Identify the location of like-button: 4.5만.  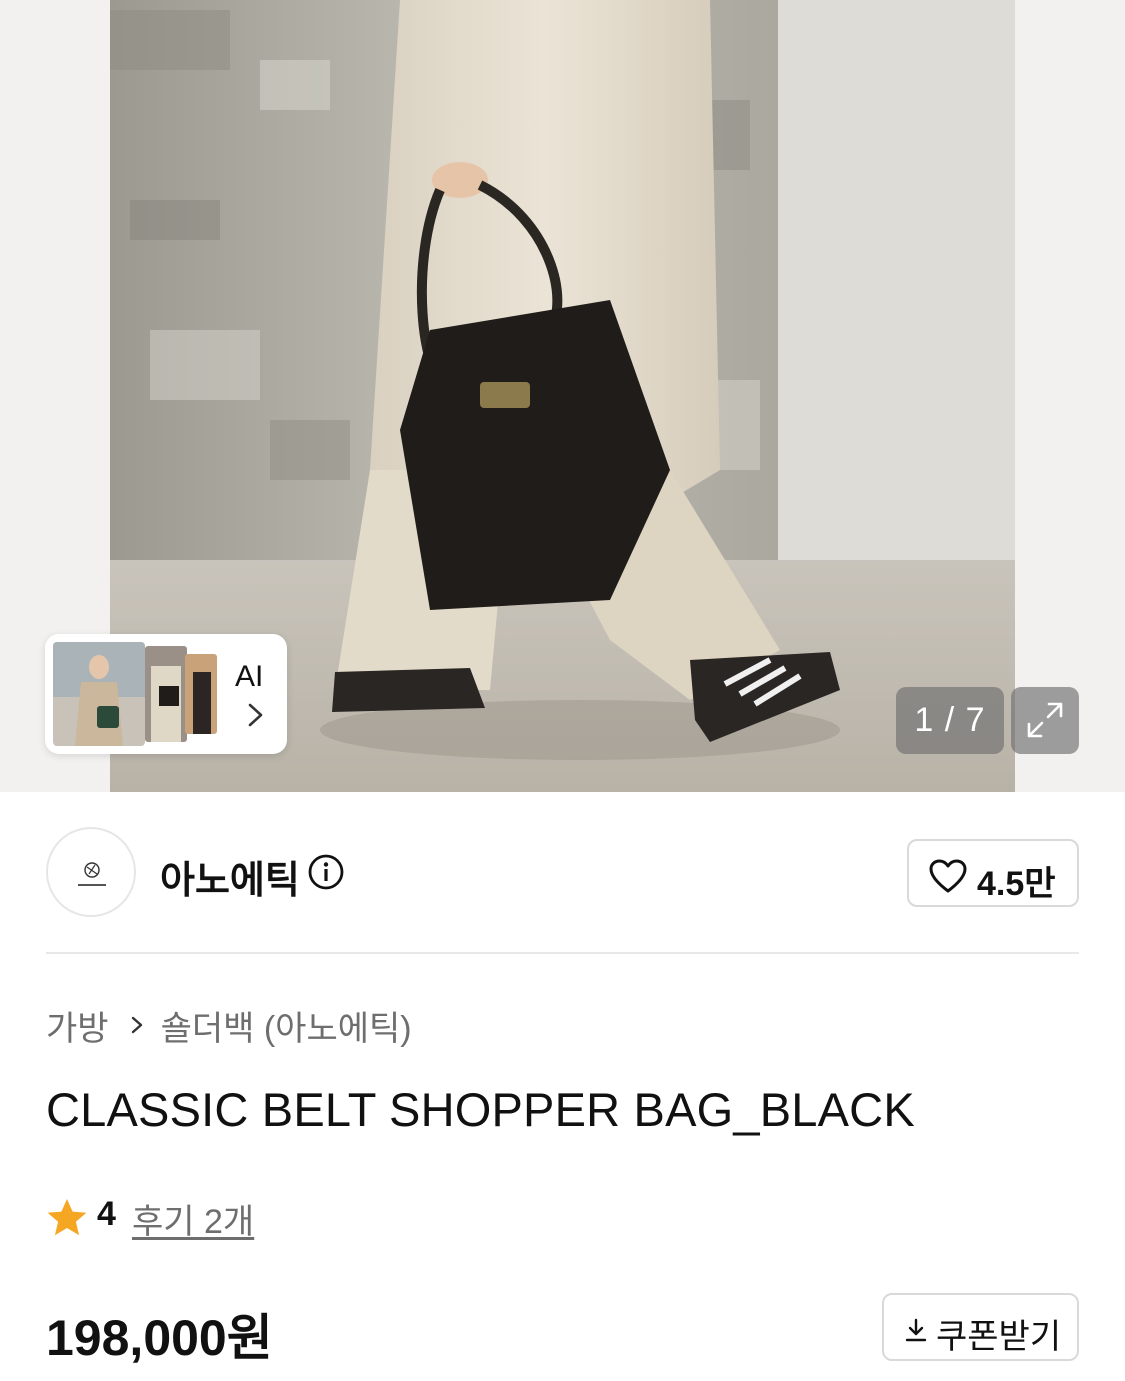
(993, 873).